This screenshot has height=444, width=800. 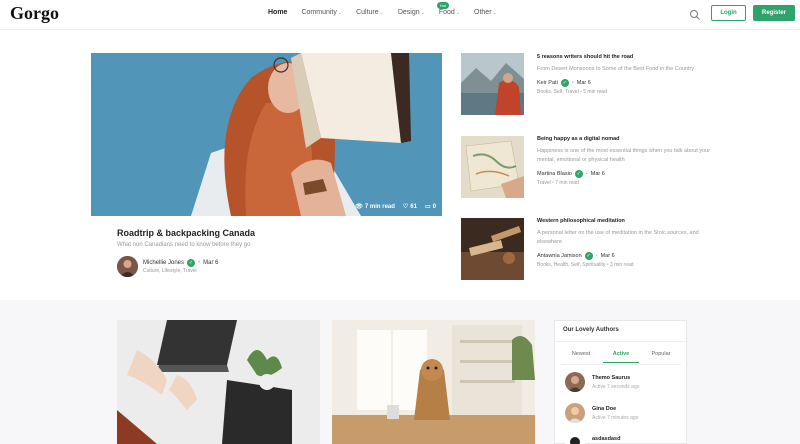 I want to click on login-button: Login, so click(x=728, y=13).